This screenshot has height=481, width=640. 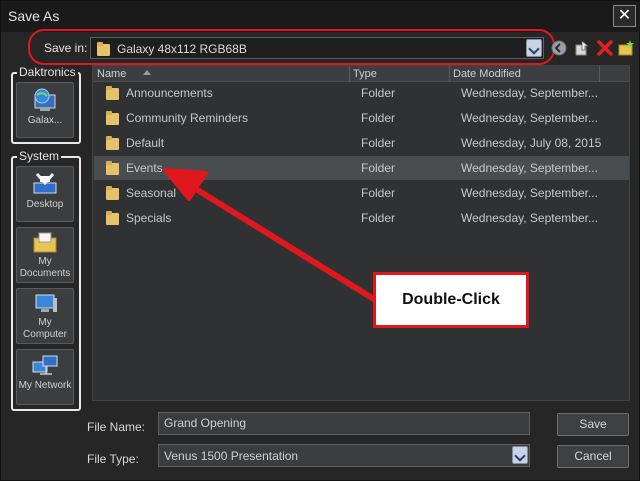 I want to click on title-bar: Save As ✕, so click(x=320, y=16).